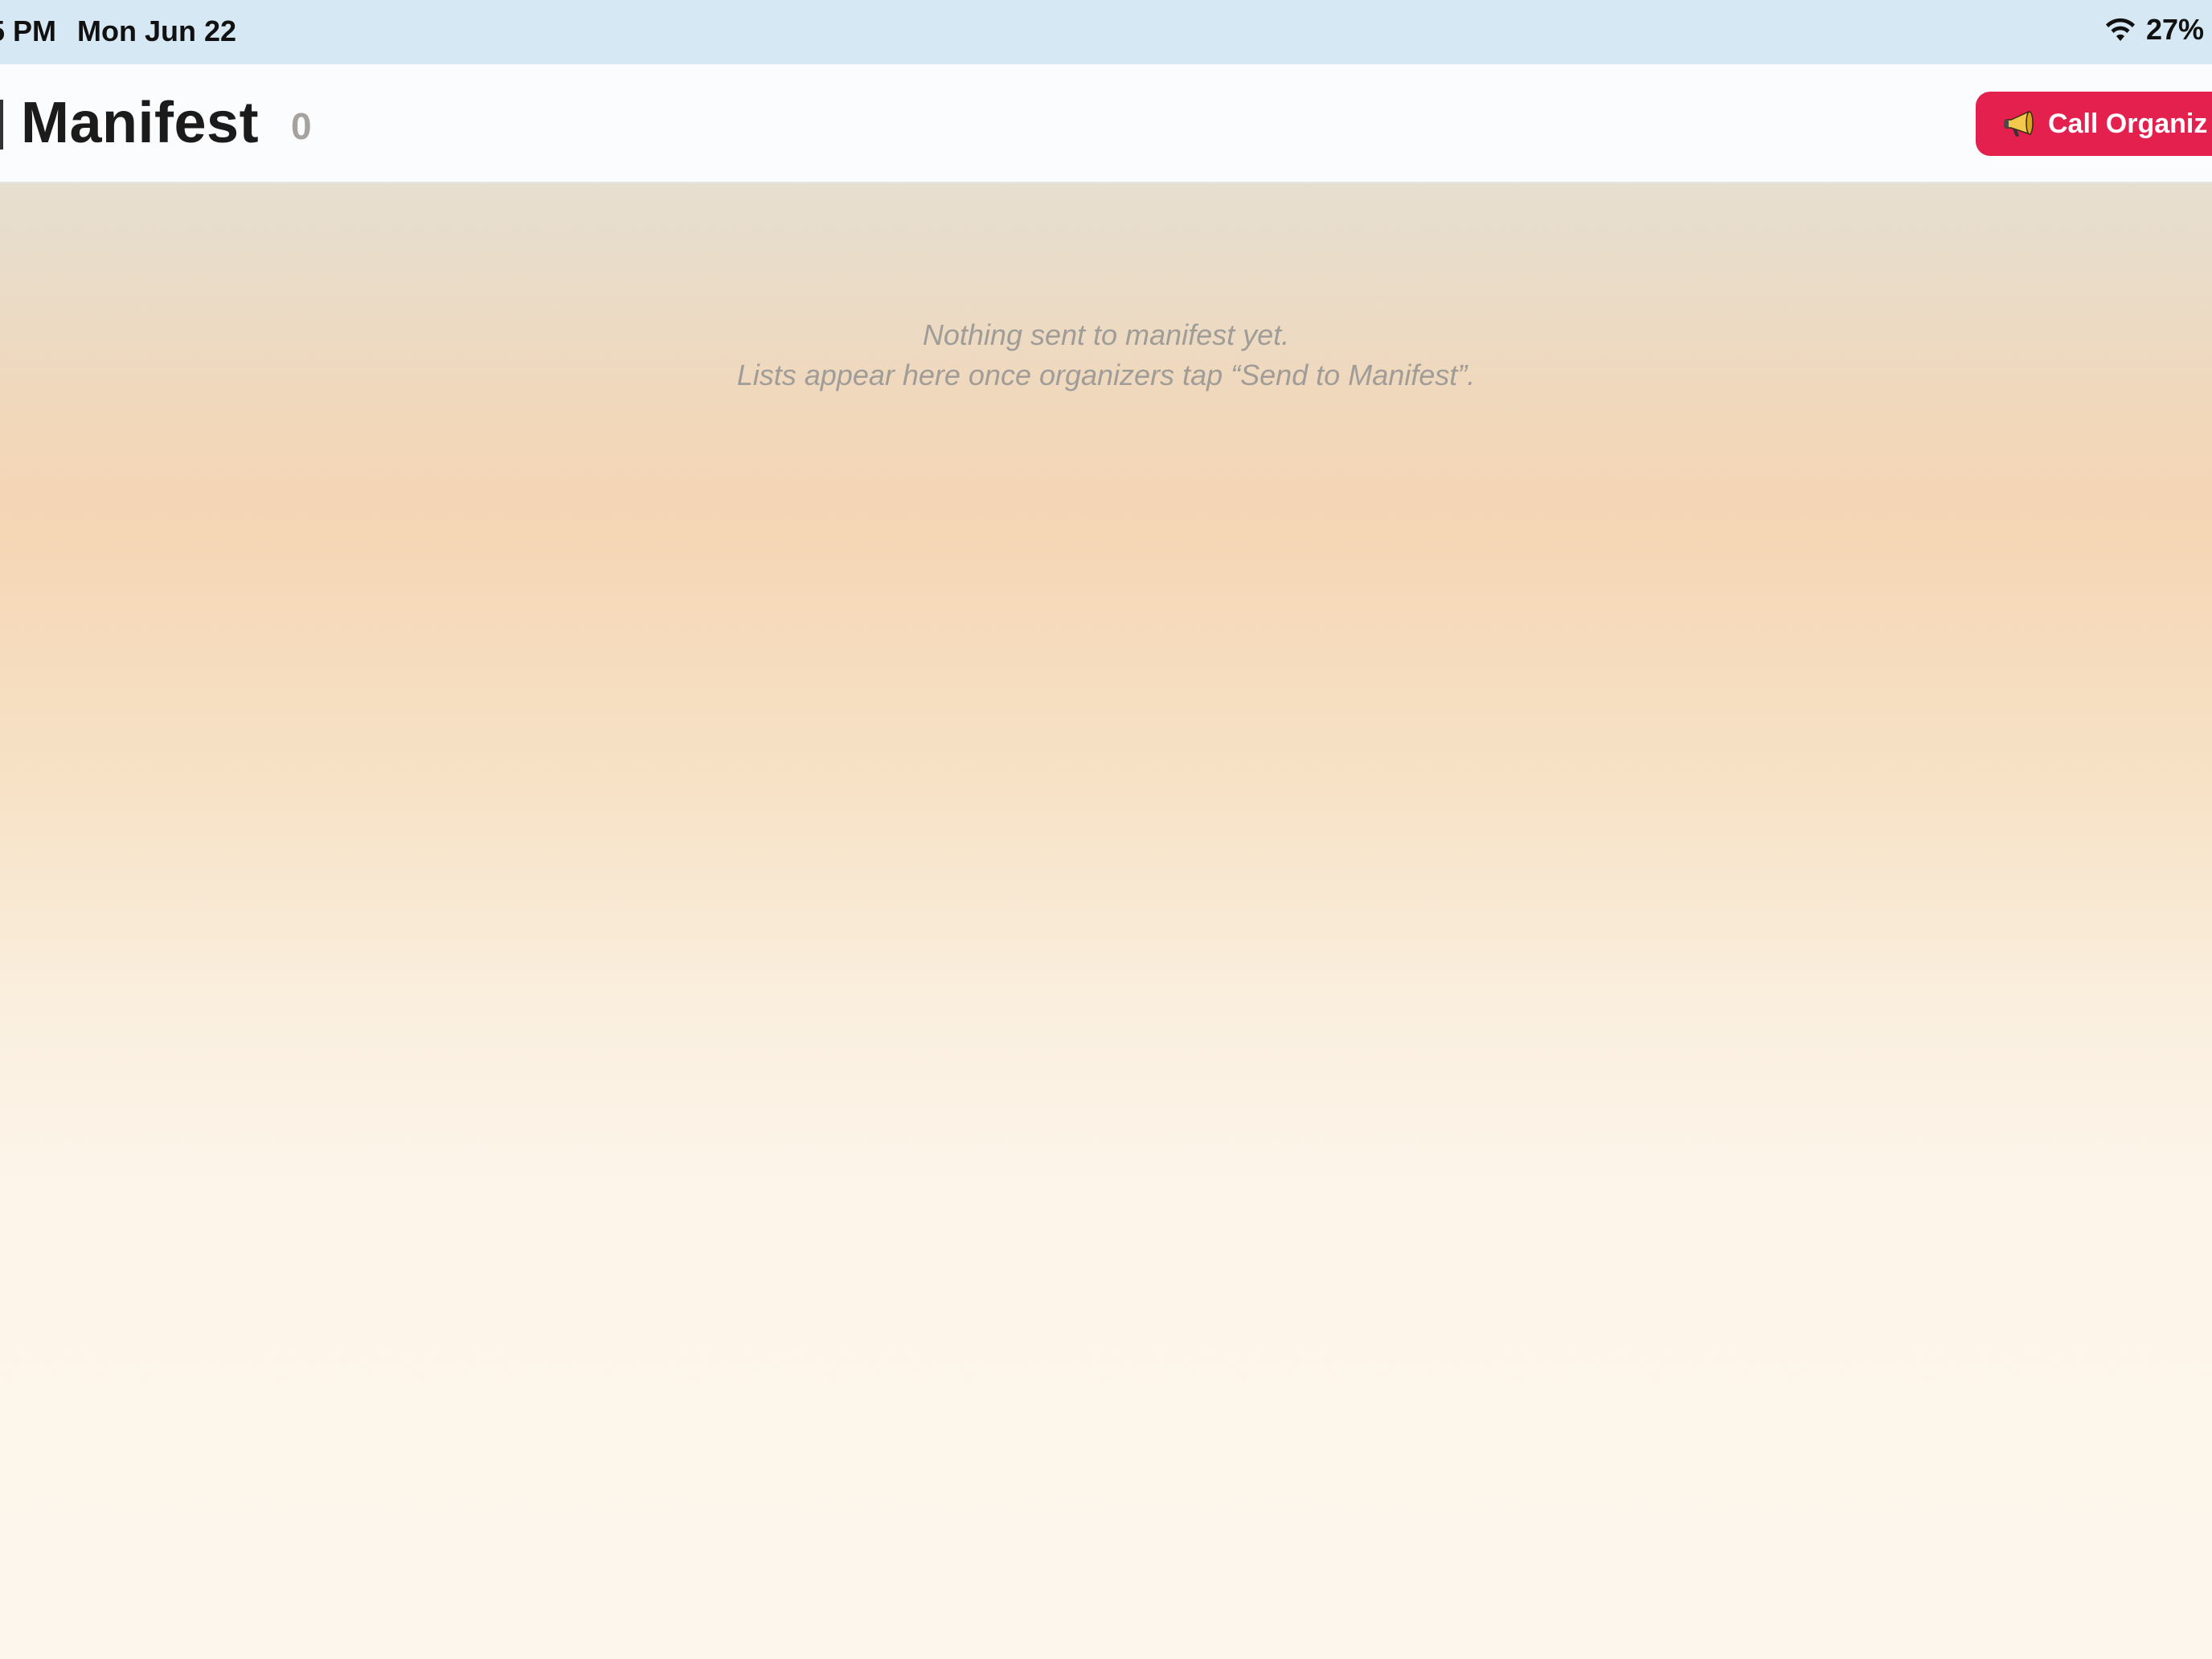 This screenshot has width=2212, height=1659. Describe the element at coordinates (1106, 32) in the screenshot. I see `status-bar: 5 PM Mon Jun 22 27%` at that location.